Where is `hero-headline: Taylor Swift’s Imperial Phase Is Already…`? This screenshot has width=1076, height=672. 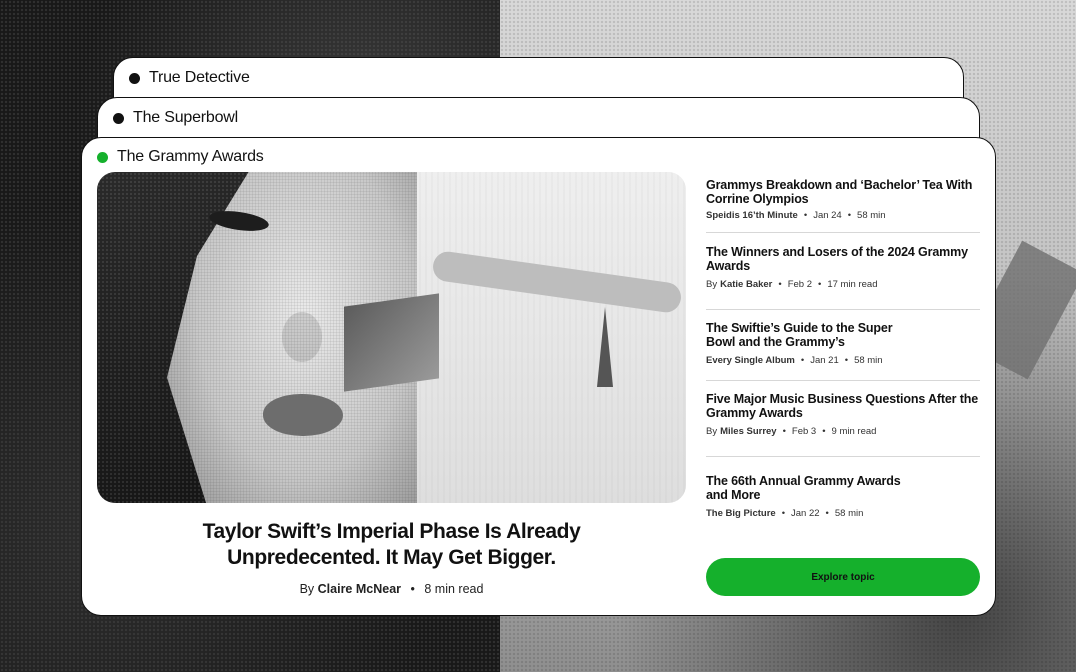 hero-headline: Taylor Swift’s Imperial Phase Is Already… is located at coordinates (391, 545).